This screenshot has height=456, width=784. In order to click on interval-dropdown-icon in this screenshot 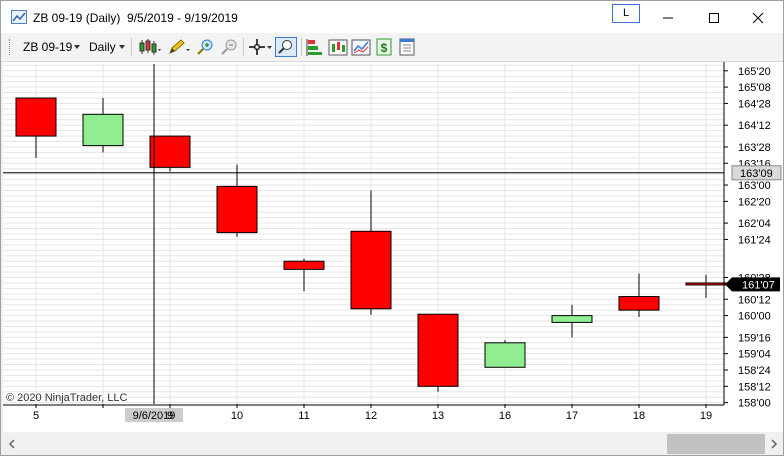, I will do `click(122, 47)`.